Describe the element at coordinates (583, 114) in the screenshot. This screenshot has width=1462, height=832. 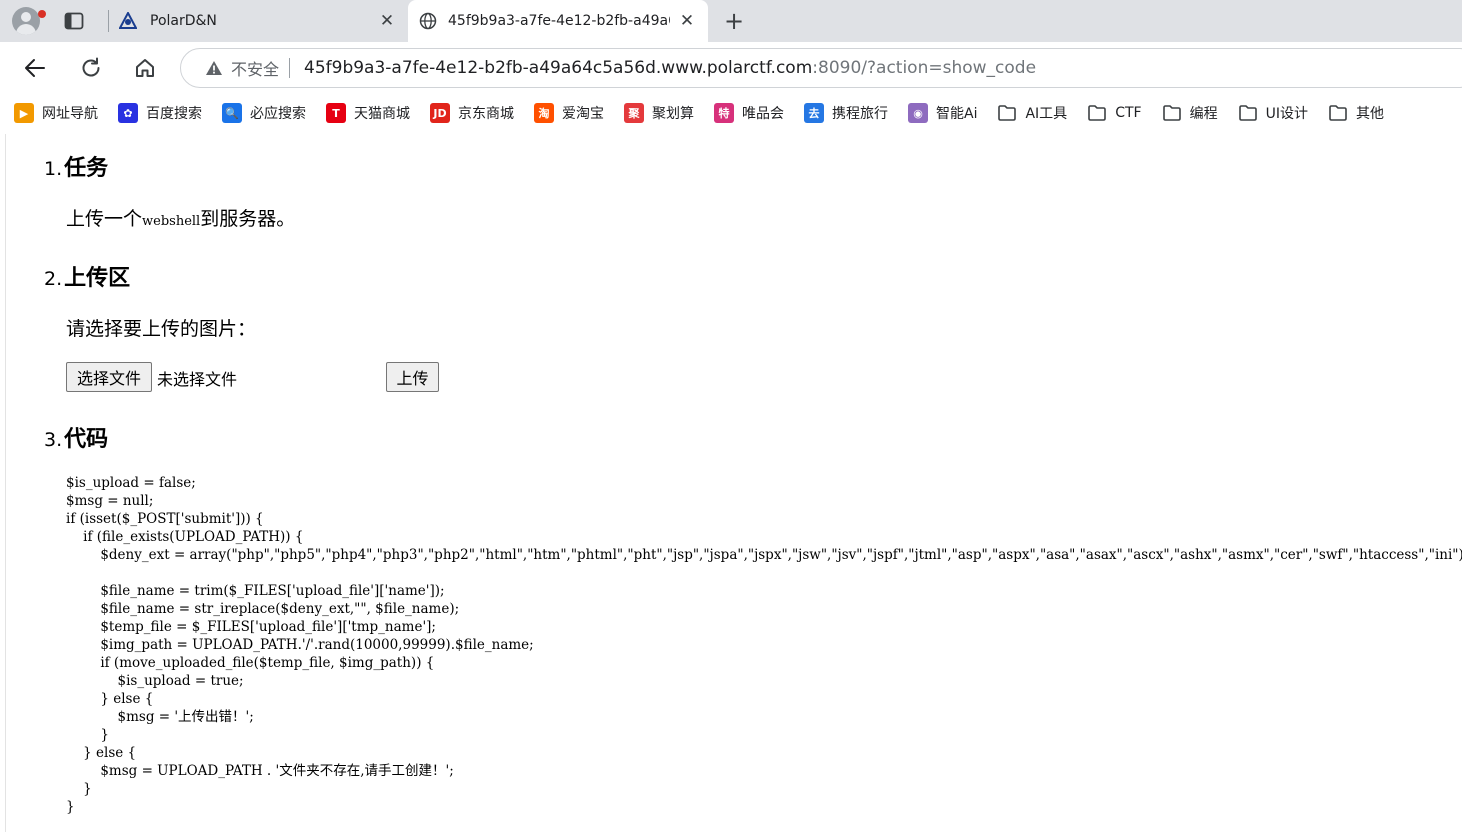
I see `bookmark-label: 爱淘宝` at that location.